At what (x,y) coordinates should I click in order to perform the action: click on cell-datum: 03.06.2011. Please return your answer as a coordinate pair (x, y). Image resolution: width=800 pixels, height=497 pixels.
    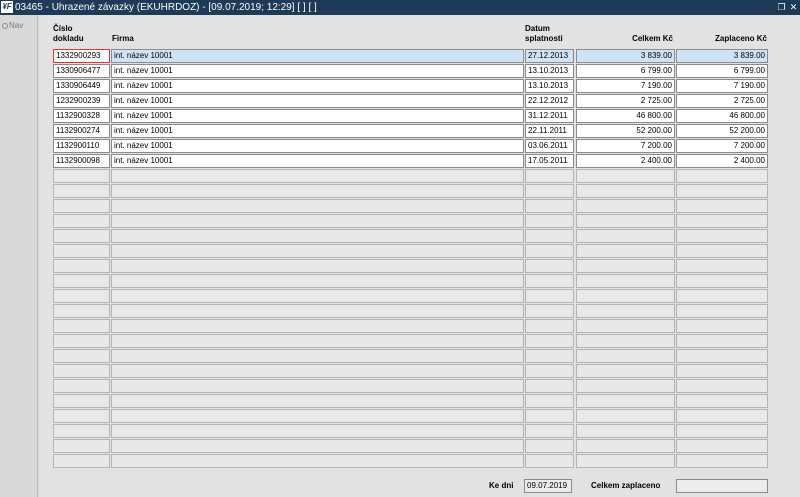
    Looking at the image, I should click on (549, 146).